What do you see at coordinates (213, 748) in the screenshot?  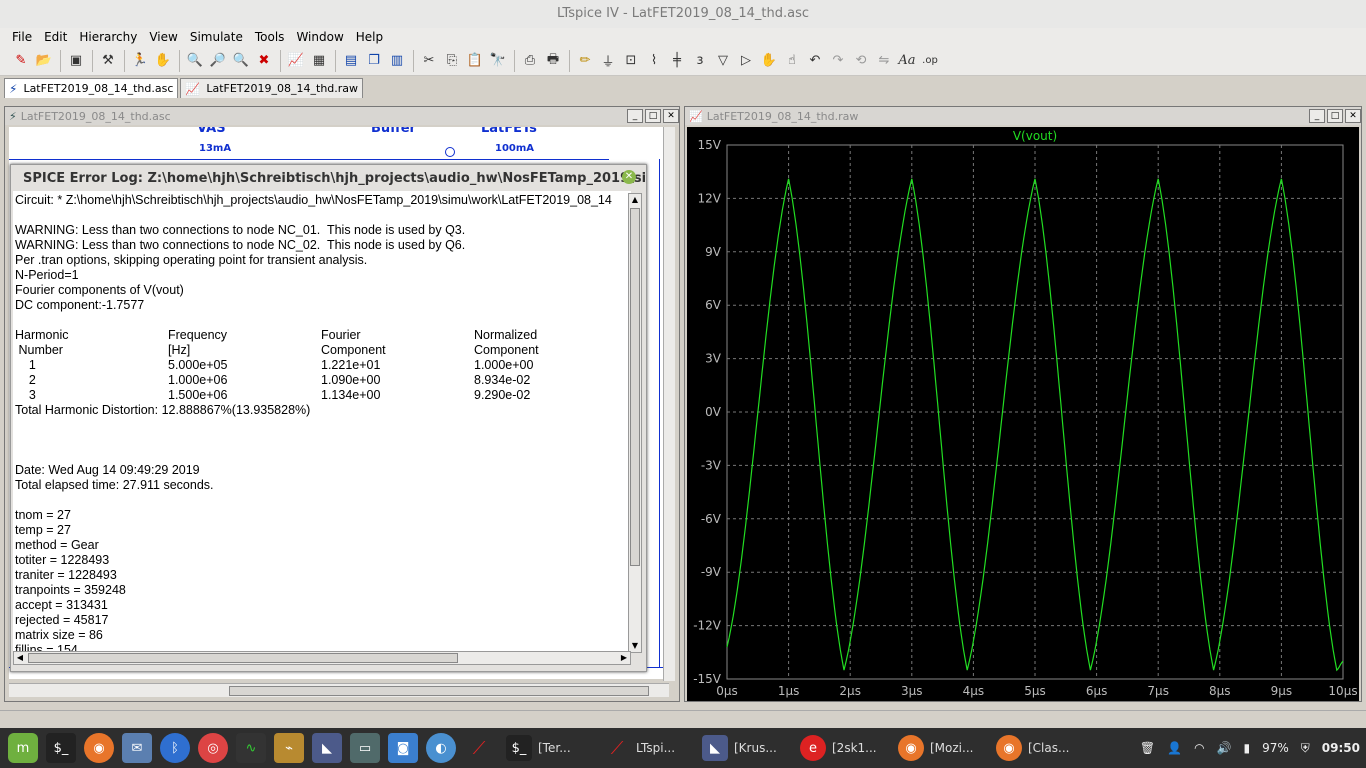 I see `chrome-icon: ◎` at bounding box center [213, 748].